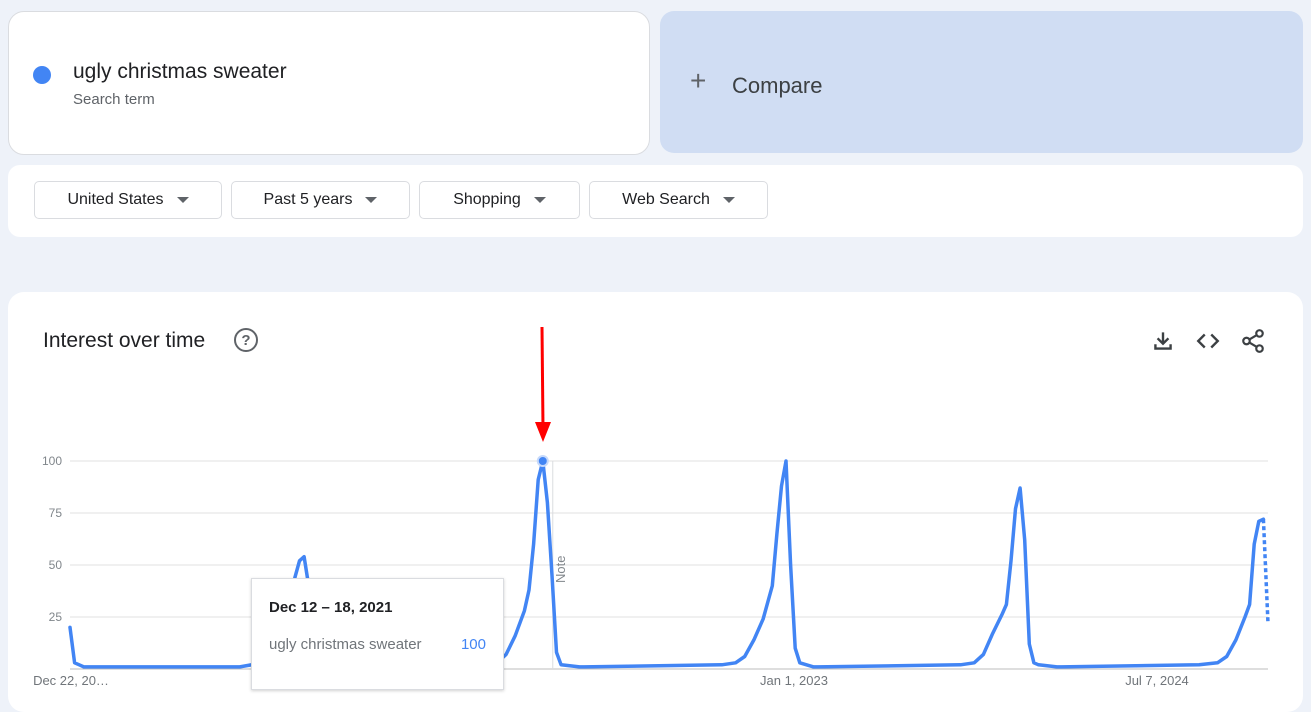 The width and height of the screenshot is (1311, 712). Describe the element at coordinates (542, 461) in the screenshot. I see `highlight-point` at that location.